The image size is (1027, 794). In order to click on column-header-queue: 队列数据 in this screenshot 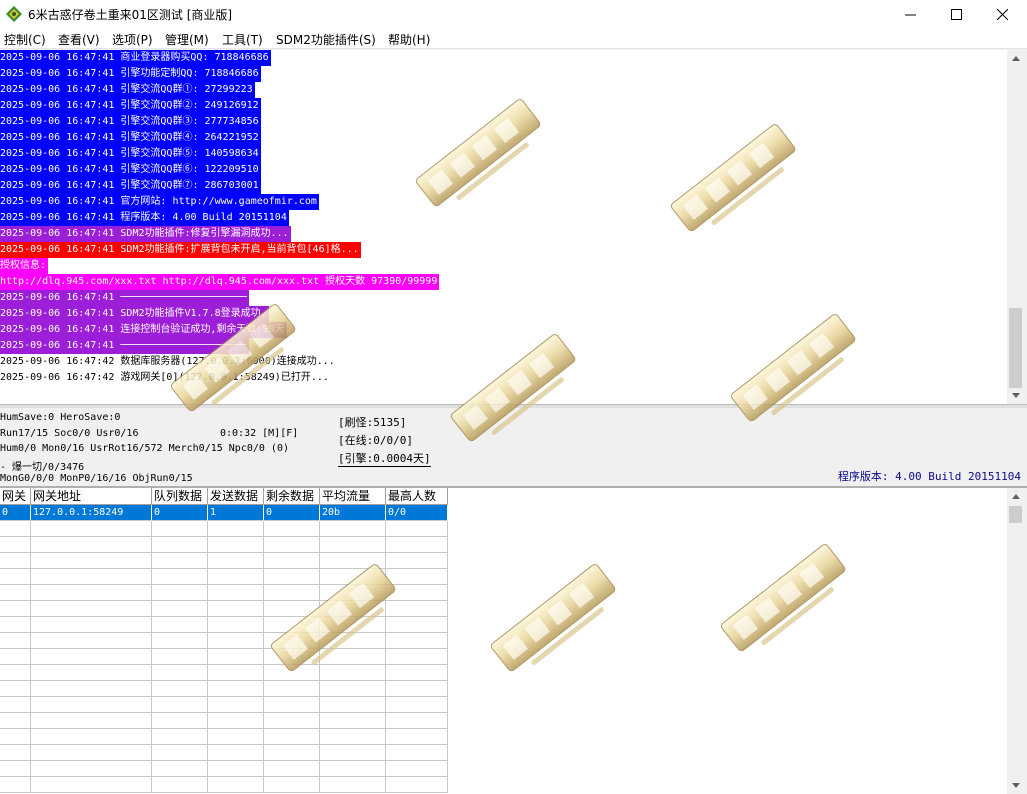, I will do `click(180, 496)`.